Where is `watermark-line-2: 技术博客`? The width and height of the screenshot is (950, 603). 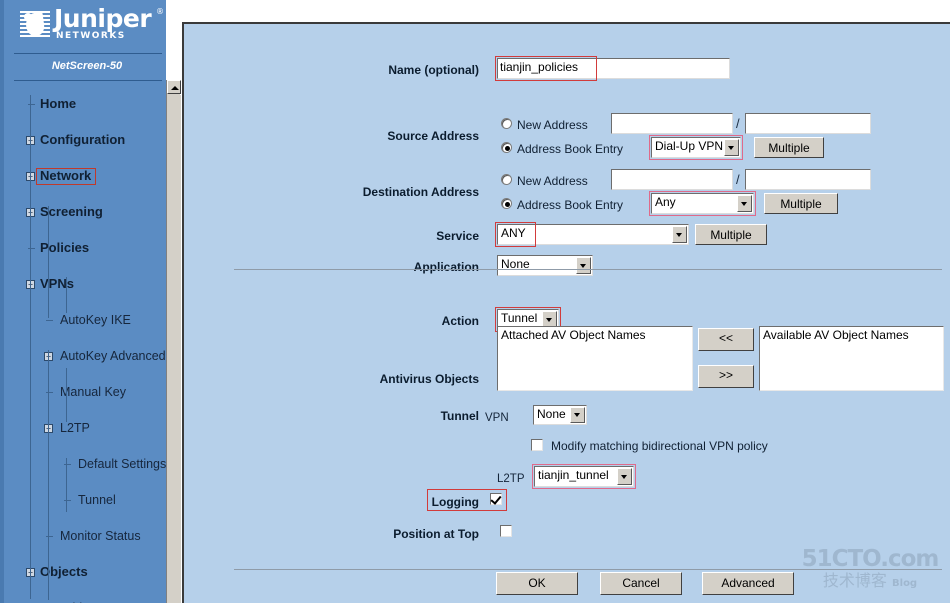
watermark-line-2: 技术博客 is located at coordinates (854, 580).